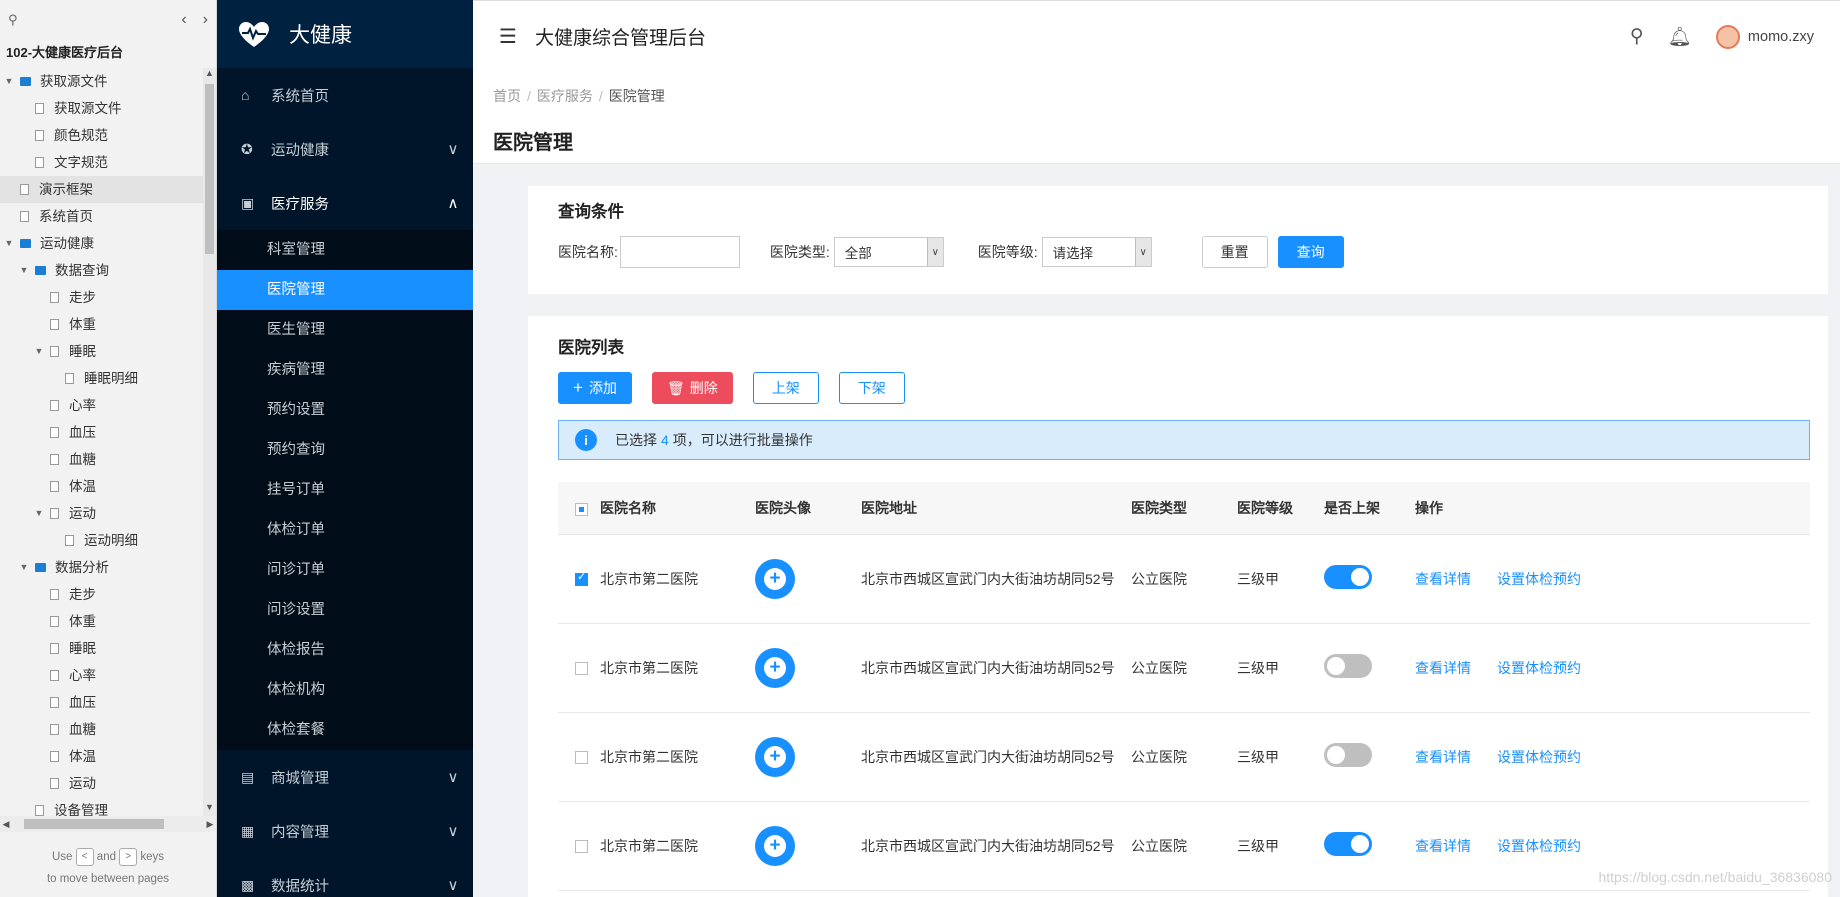 Image resolution: width=1840 pixels, height=897 pixels. I want to click on submenu-item: 医生管理, so click(345, 330).